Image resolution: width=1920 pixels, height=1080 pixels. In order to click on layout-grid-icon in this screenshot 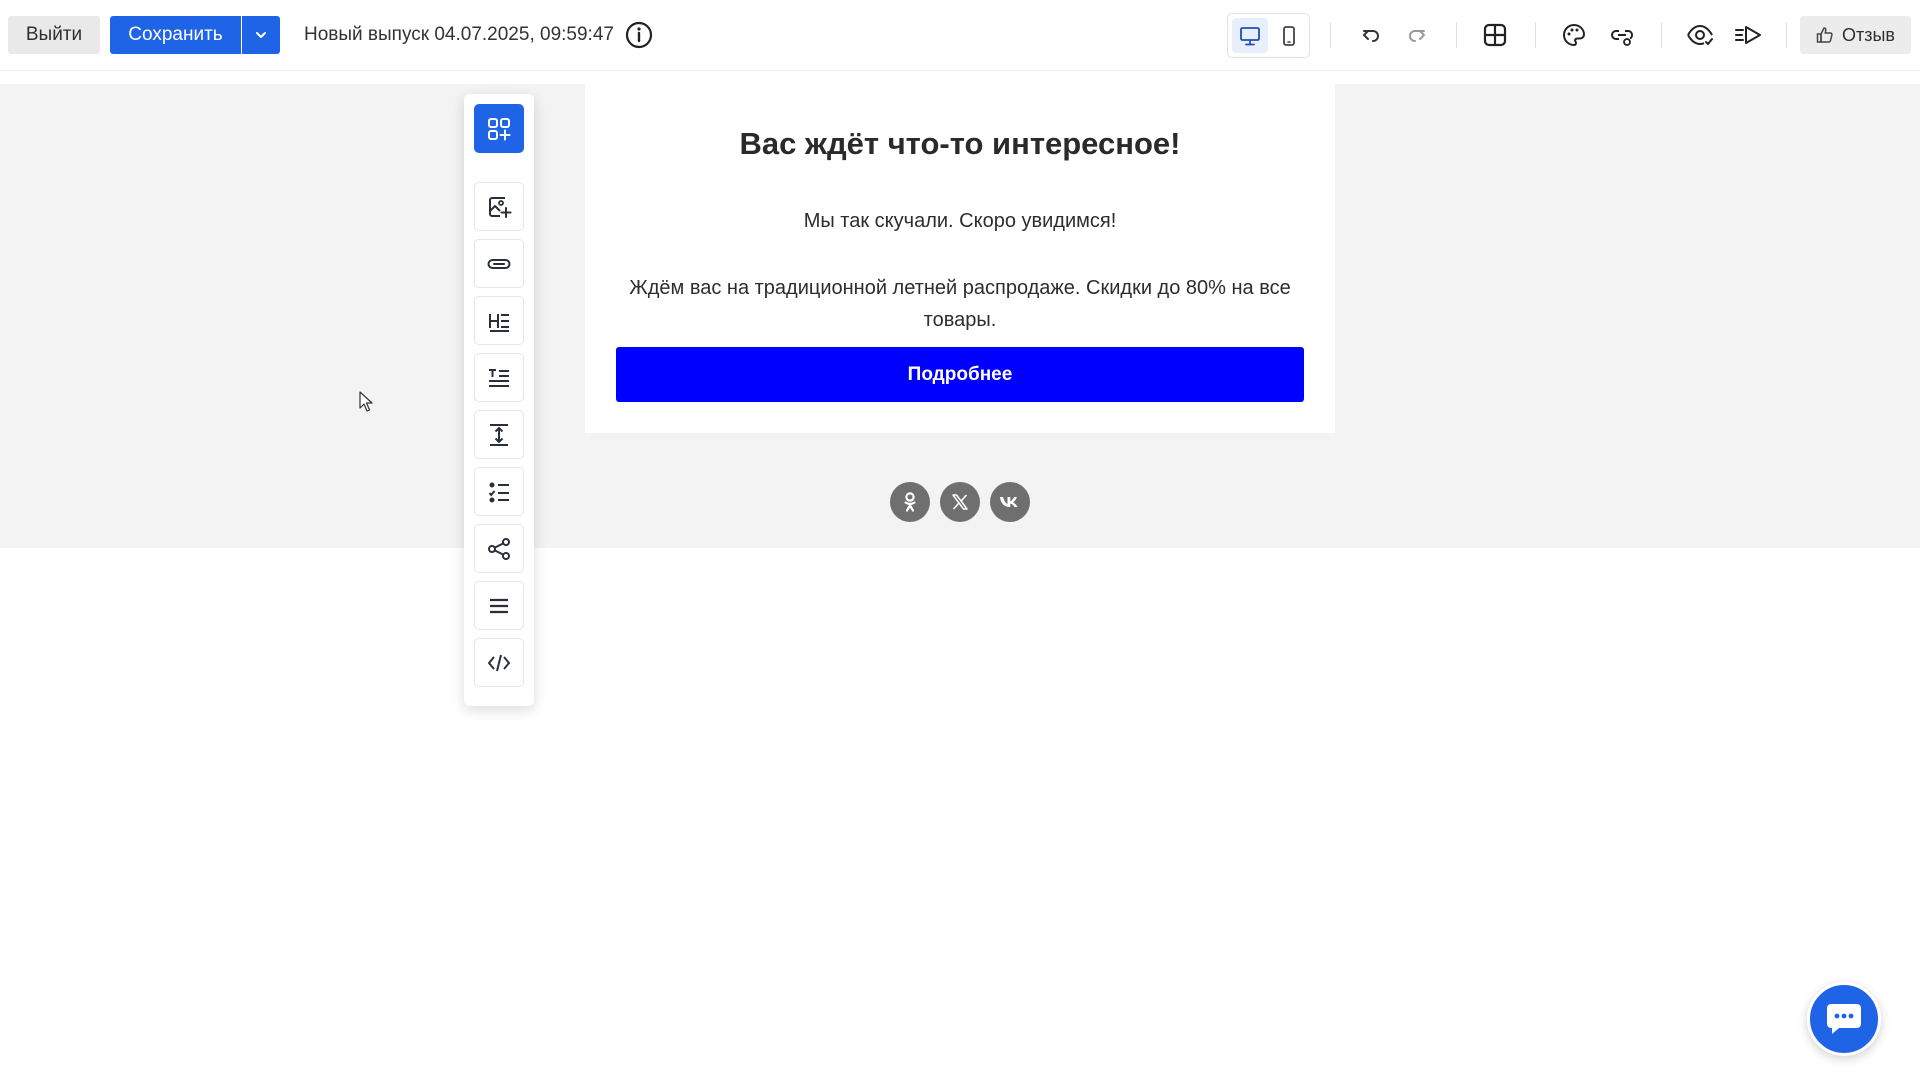, I will do `click(1495, 35)`.